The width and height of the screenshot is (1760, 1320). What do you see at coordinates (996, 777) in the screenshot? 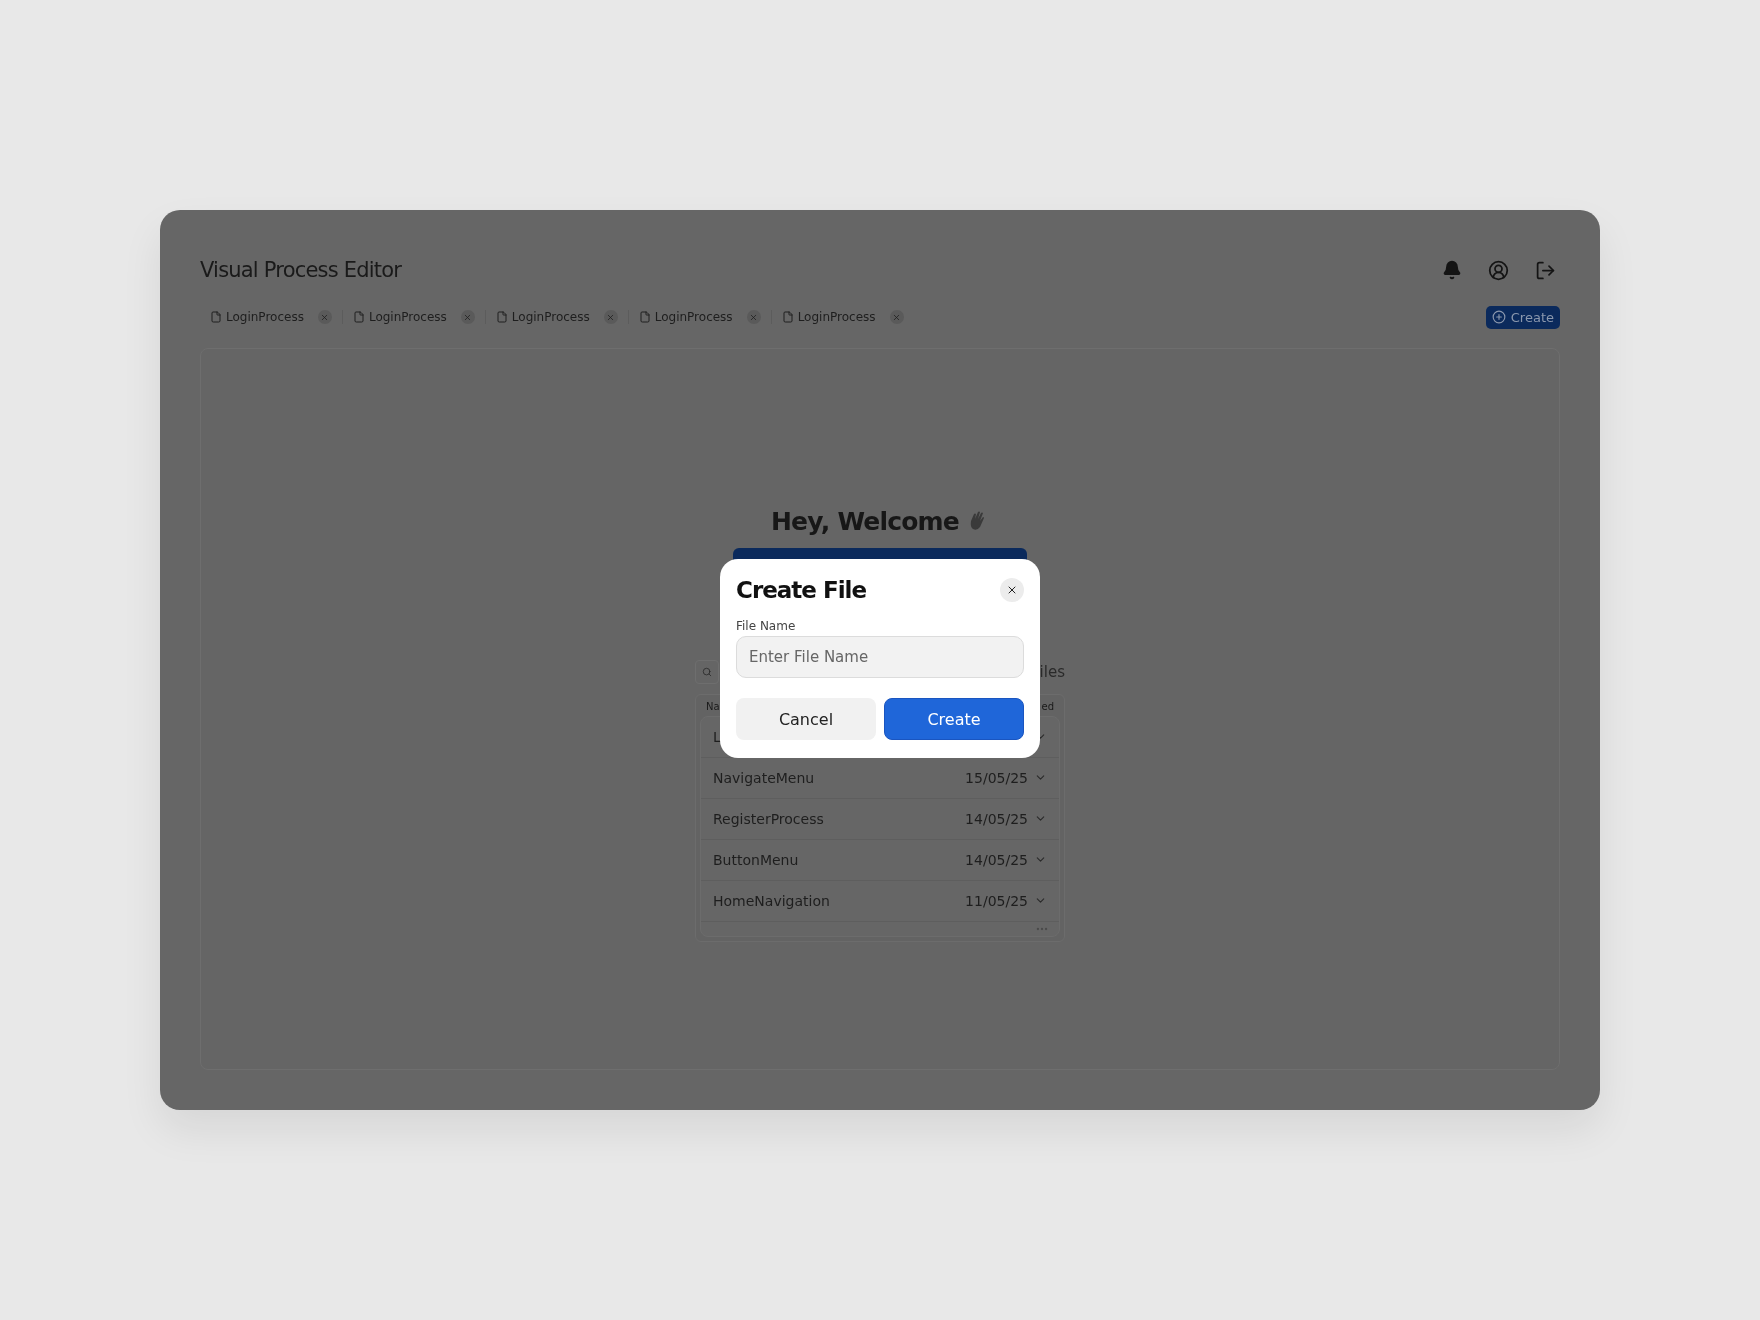
I see `file-date: 15/05/25` at bounding box center [996, 777].